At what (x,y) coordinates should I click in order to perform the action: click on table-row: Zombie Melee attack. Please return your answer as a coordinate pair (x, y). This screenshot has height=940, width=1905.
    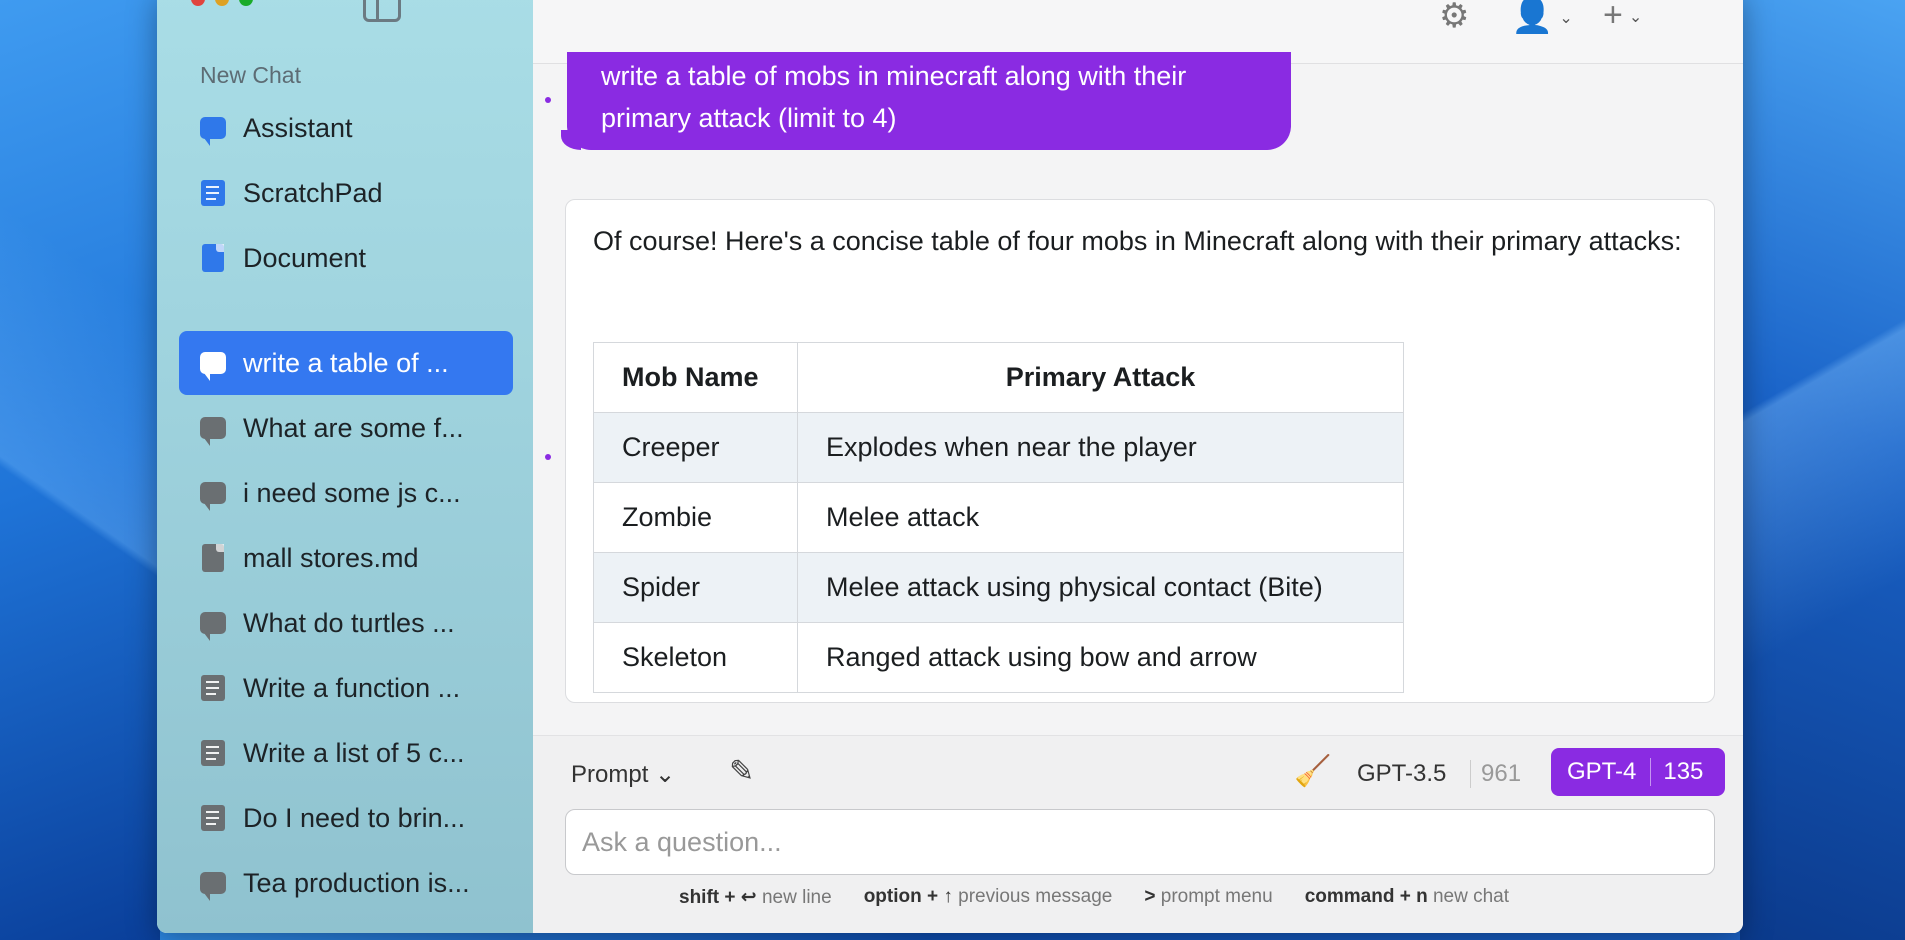
    Looking at the image, I should click on (998, 517).